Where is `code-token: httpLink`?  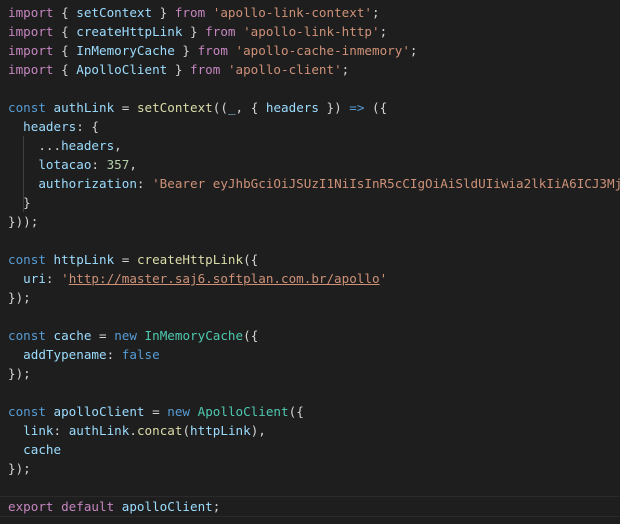
code-token: httpLink is located at coordinates (220, 430).